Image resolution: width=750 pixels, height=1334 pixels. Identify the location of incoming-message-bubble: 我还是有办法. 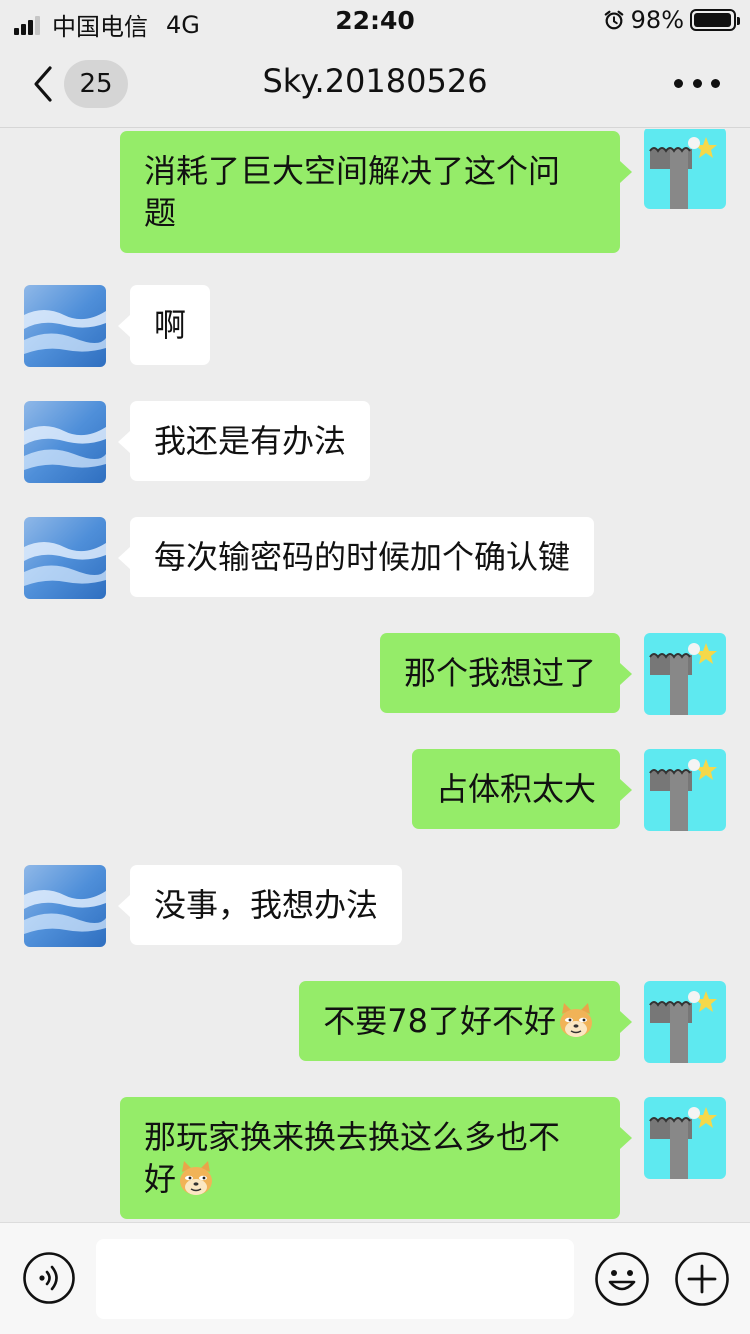
(244, 441).